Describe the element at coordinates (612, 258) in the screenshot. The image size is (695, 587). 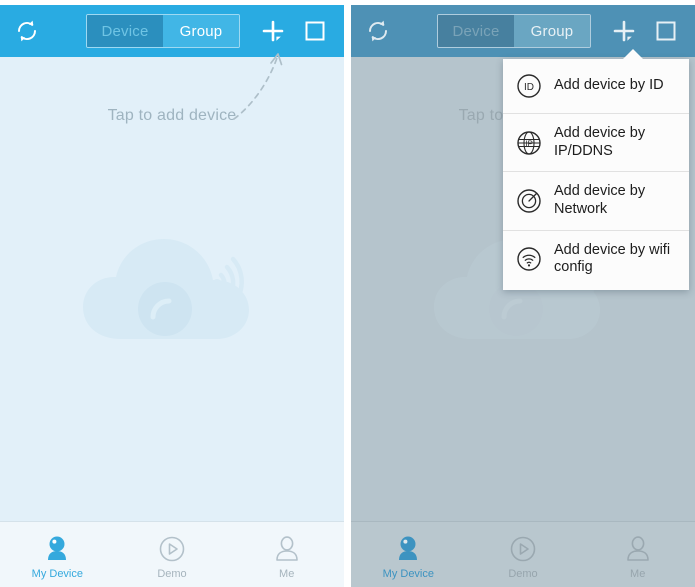
I see `menu-item-label: Add device by wifi config` at that location.